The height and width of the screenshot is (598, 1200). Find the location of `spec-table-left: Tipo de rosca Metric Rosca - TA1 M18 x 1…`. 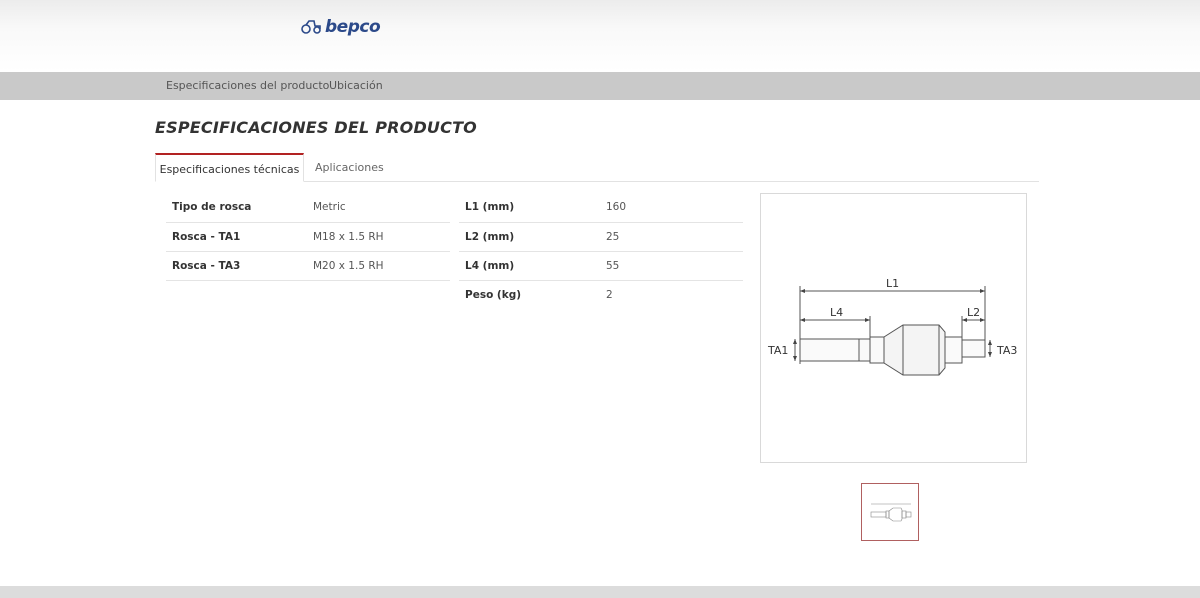

spec-table-left: Tipo de rosca Metric Rosca - TA1 M18 x 1… is located at coordinates (308, 237).